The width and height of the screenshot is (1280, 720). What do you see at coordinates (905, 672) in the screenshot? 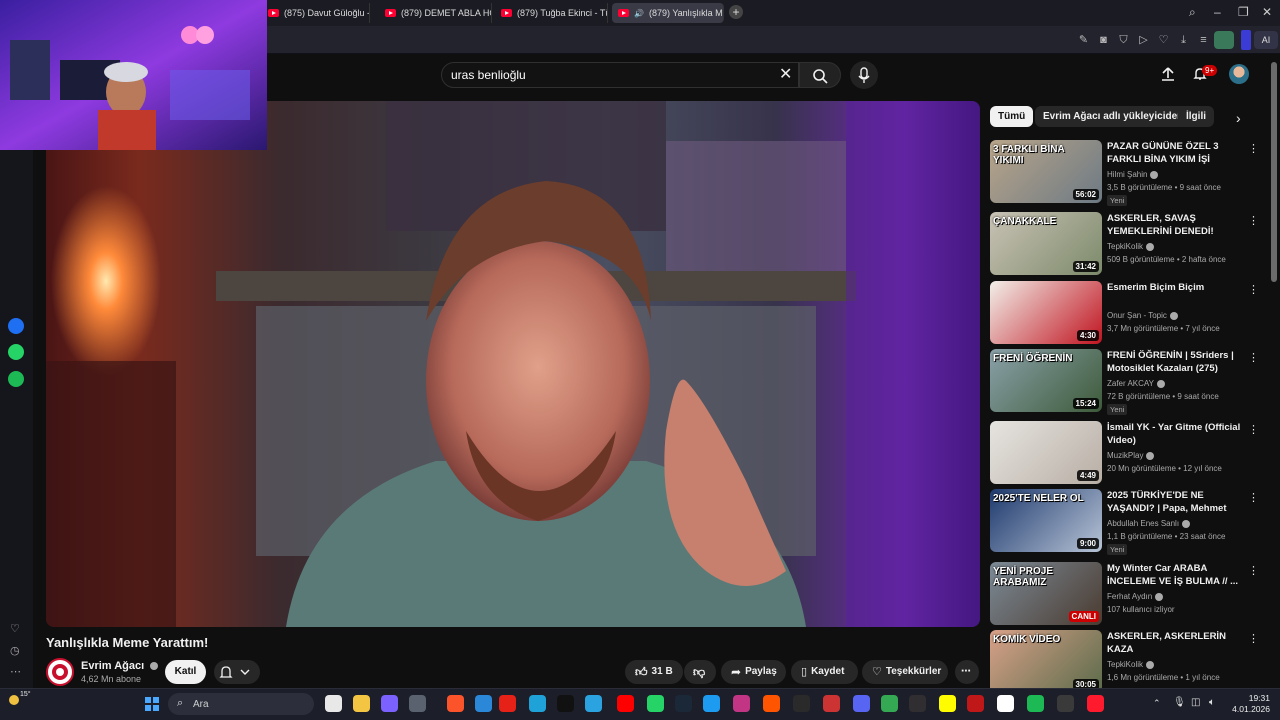
I see `thanks-button: ♡ Teşekkürler` at bounding box center [905, 672].